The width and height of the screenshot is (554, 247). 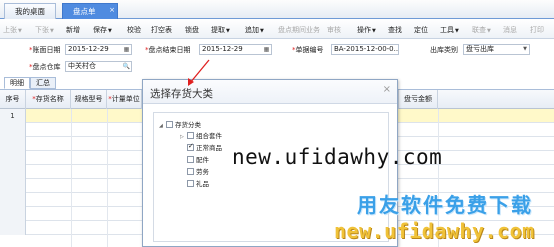 I want to click on toolbar-button-label: 校验, so click(x=134, y=30).